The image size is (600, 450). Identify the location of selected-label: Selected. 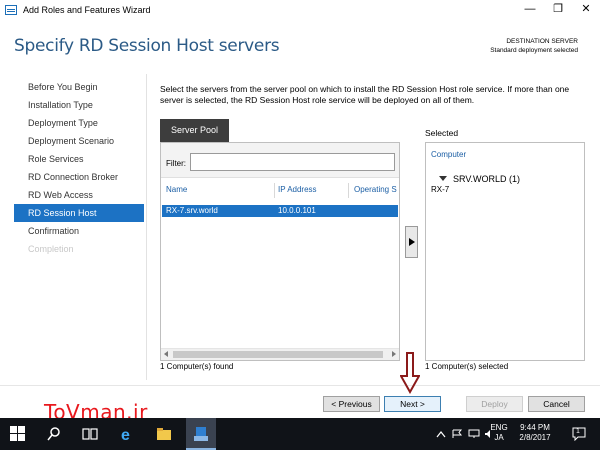
(442, 133).